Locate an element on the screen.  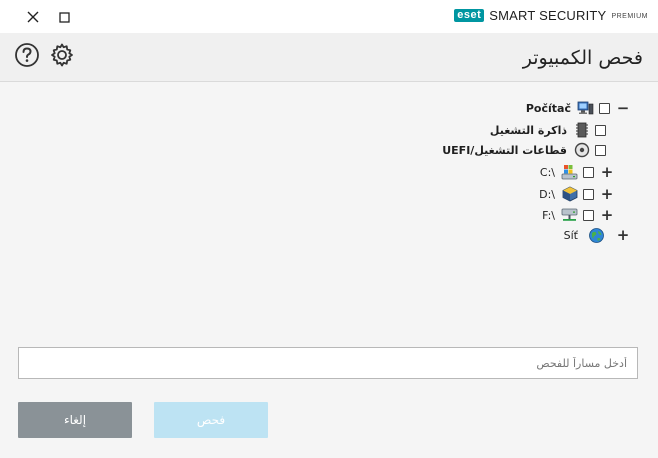
cancel-button: إلغاء is located at coordinates (75, 420).